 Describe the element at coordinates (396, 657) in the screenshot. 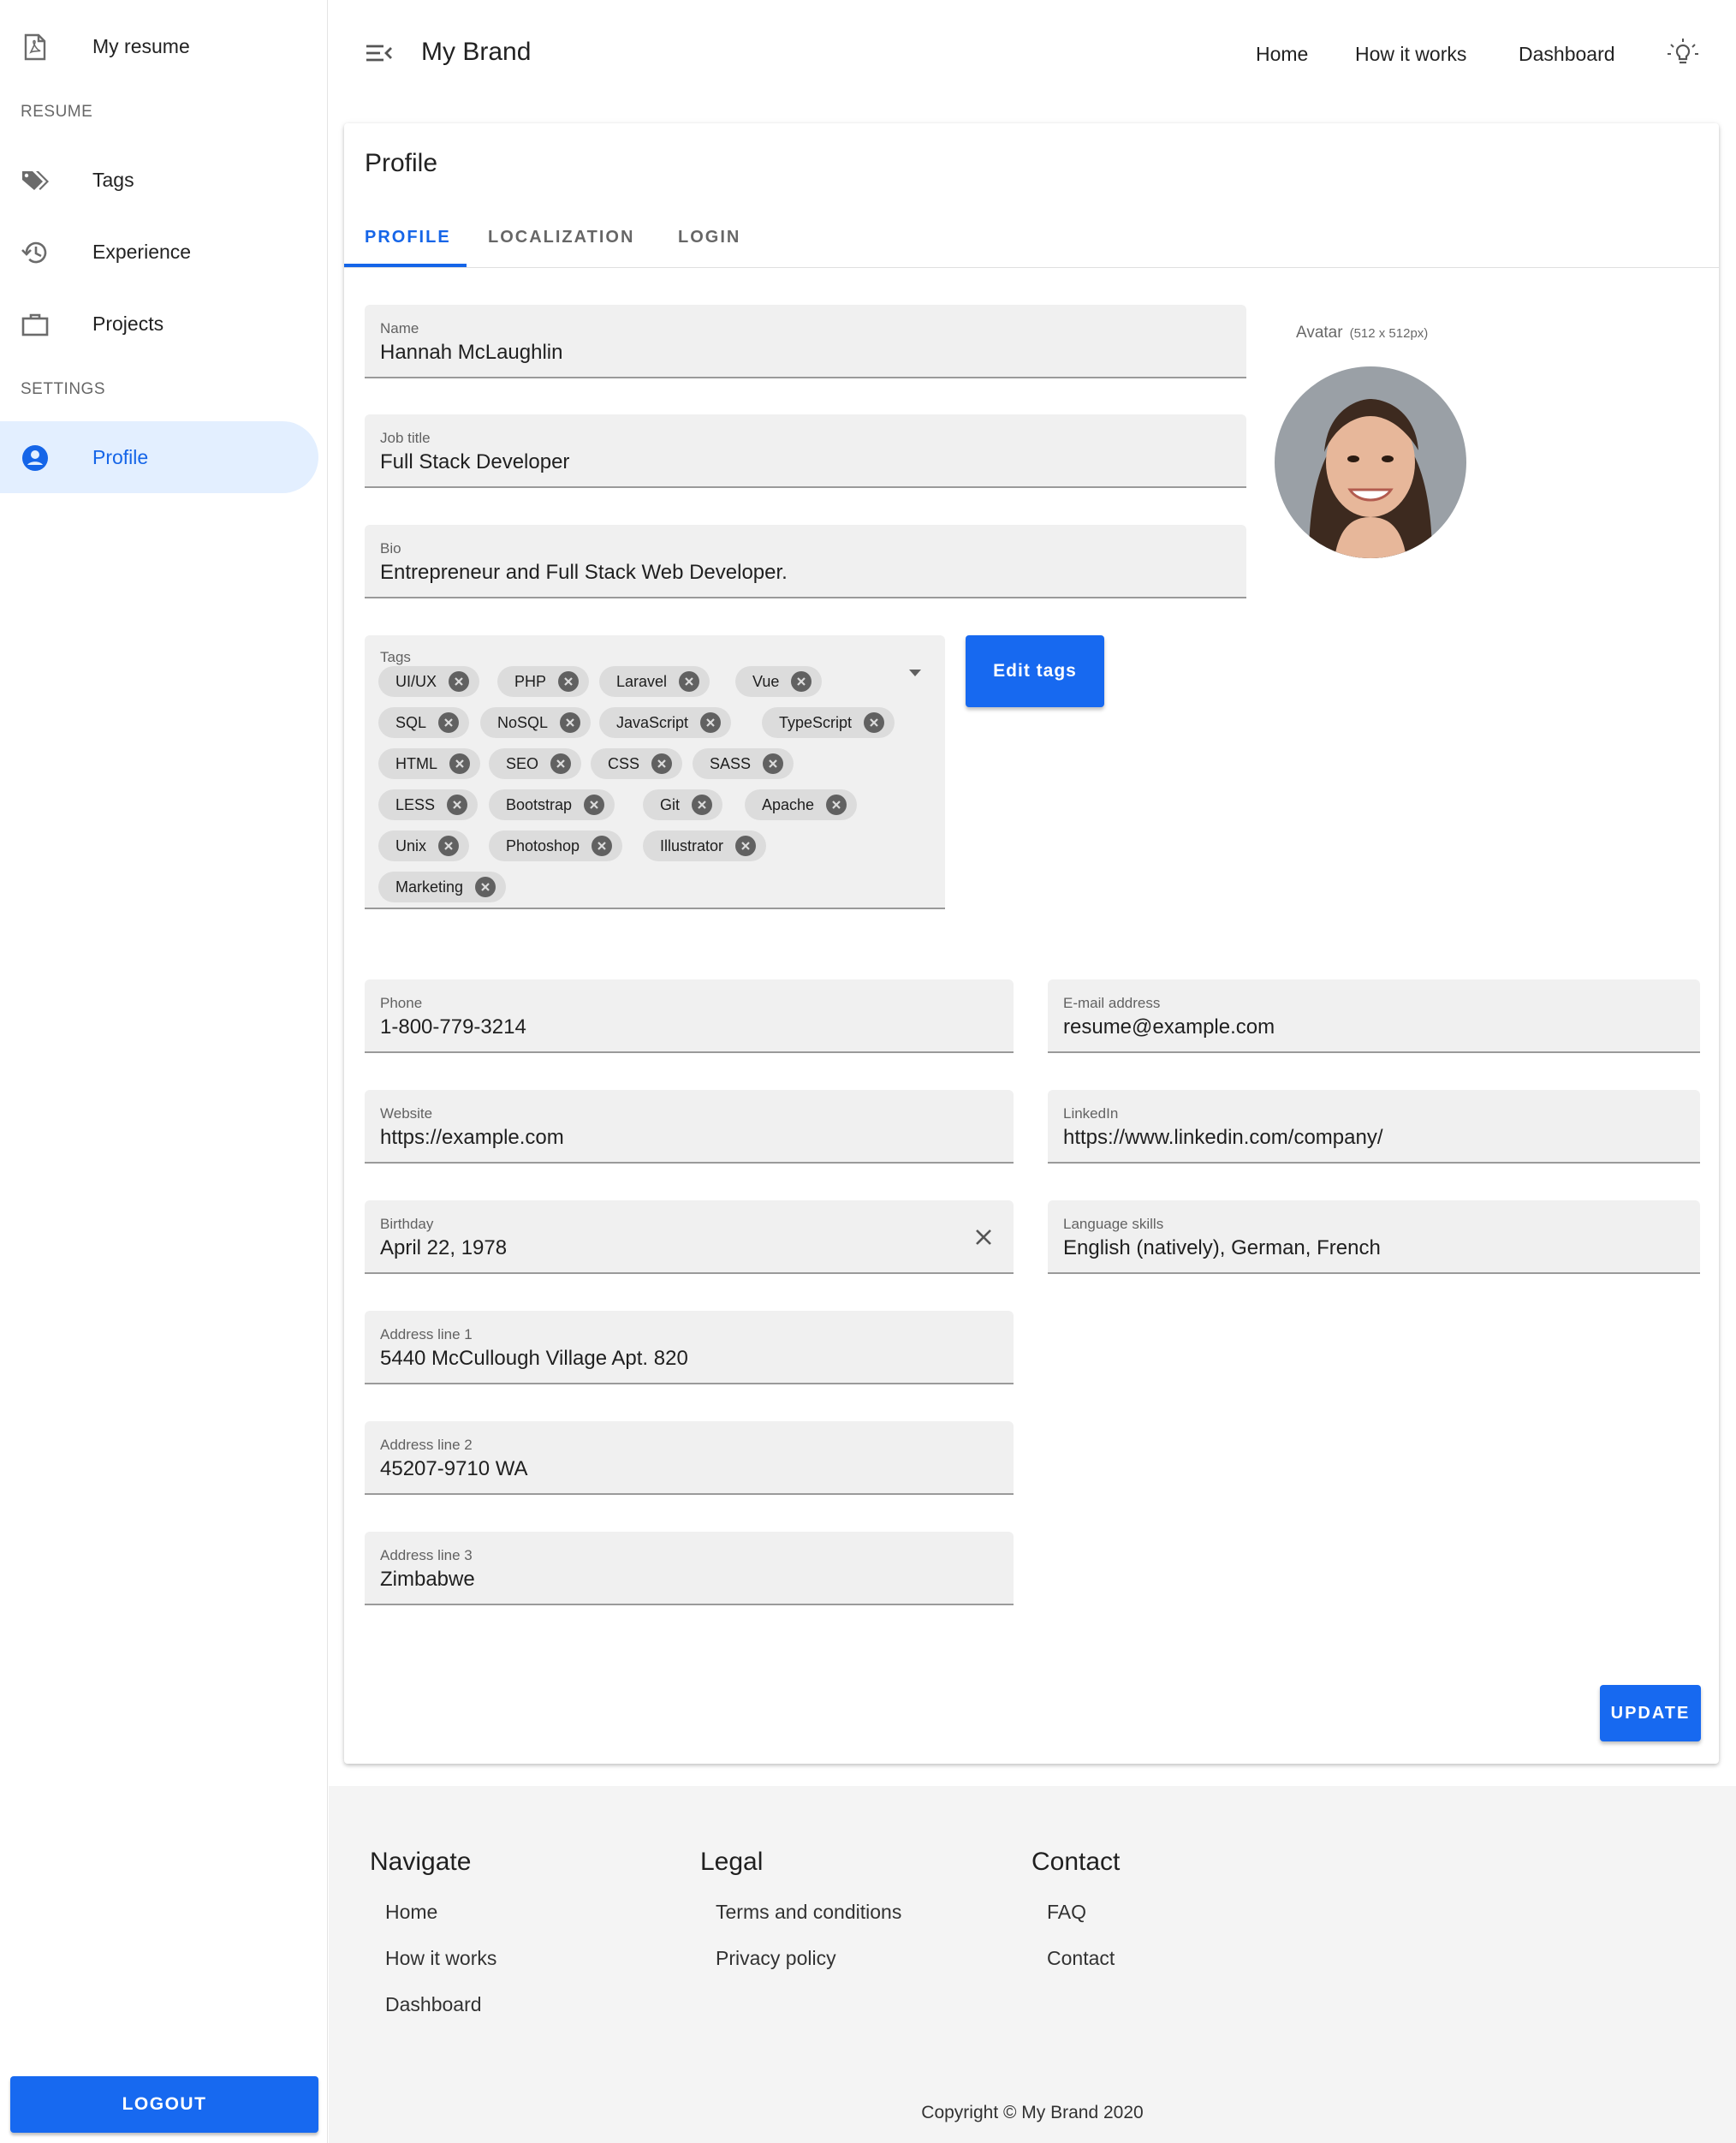

I see `field-label: Tags` at that location.